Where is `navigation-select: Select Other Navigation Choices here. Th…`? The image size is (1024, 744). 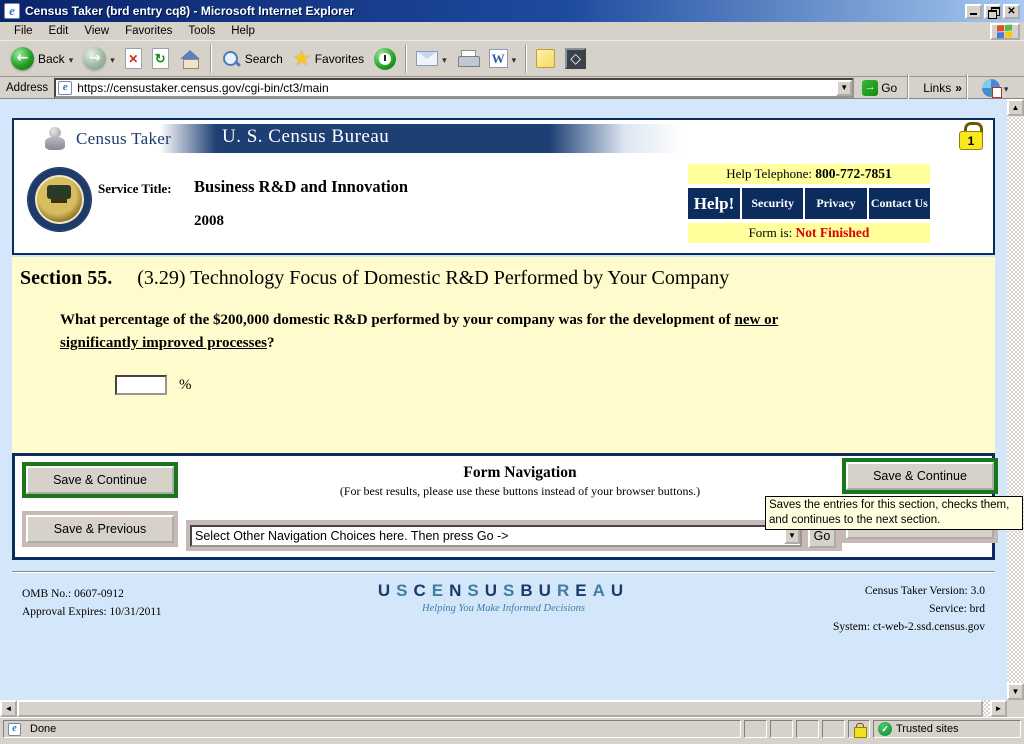 navigation-select: Select Other Navigation Choices here. Th… is located at coordinates (496, 535).